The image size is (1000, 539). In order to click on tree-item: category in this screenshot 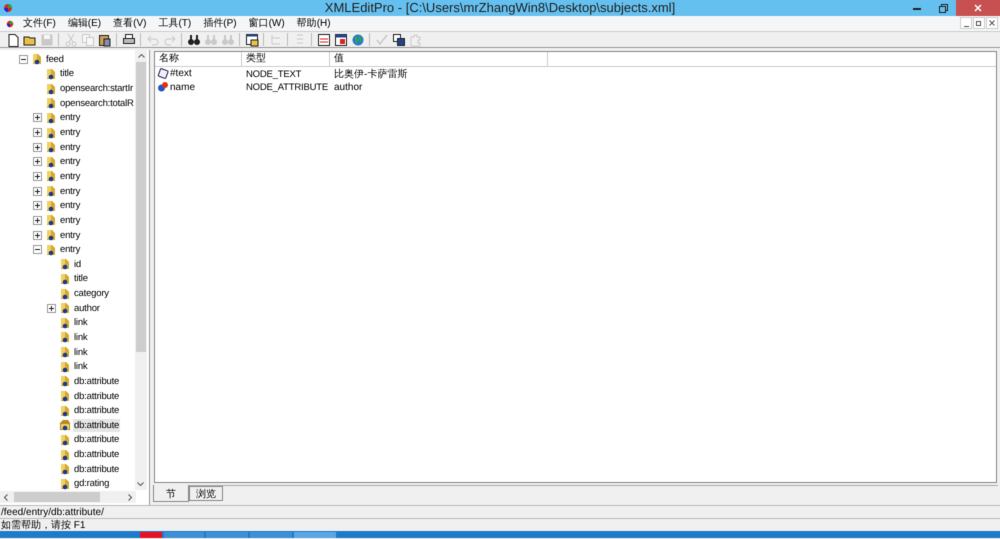, I will do `click(91, 293)`.